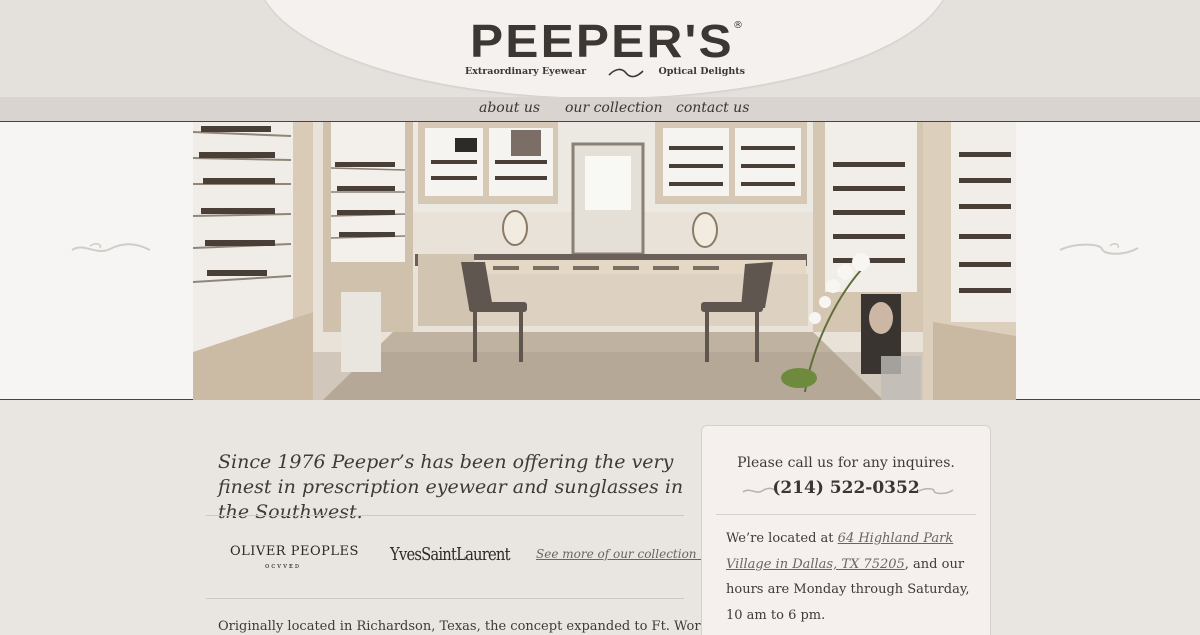 This screenshot has height=635, width=1200. Describe the element at coordinates (1099, 249) in the screenshot. I see `flourish-right-icon` at that location.